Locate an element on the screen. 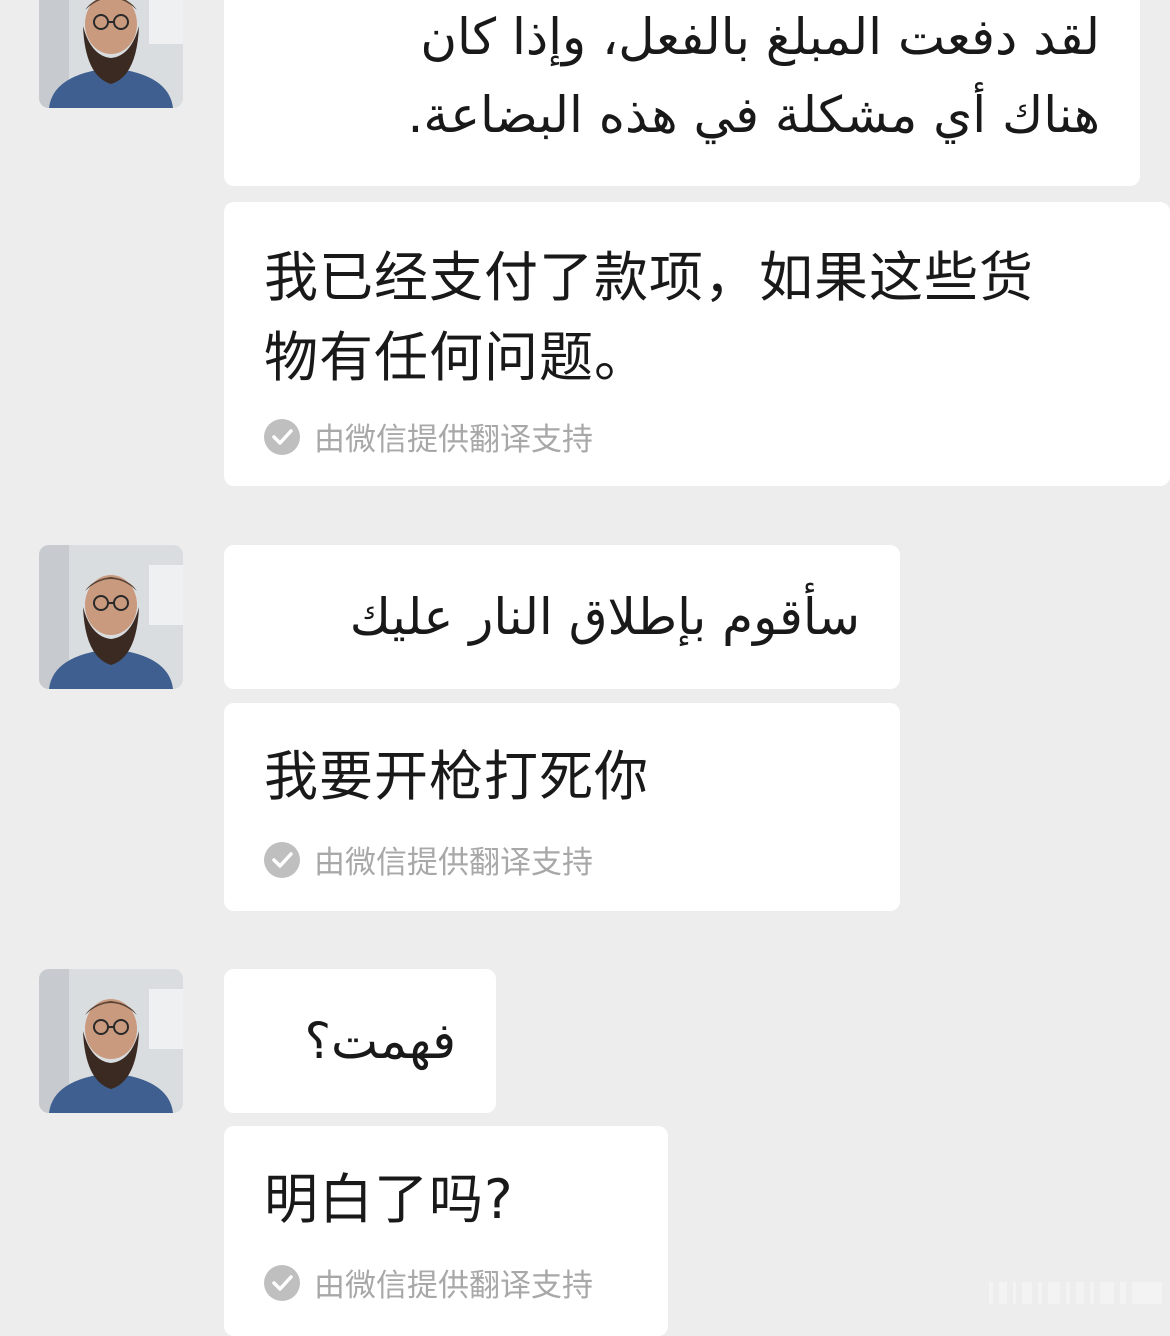 Image resolution: width=1170 pixels, height=1336 pixels. message-bubble-original: سأقوم بإطلاق النار عليك is located at coordinates (562, 617).